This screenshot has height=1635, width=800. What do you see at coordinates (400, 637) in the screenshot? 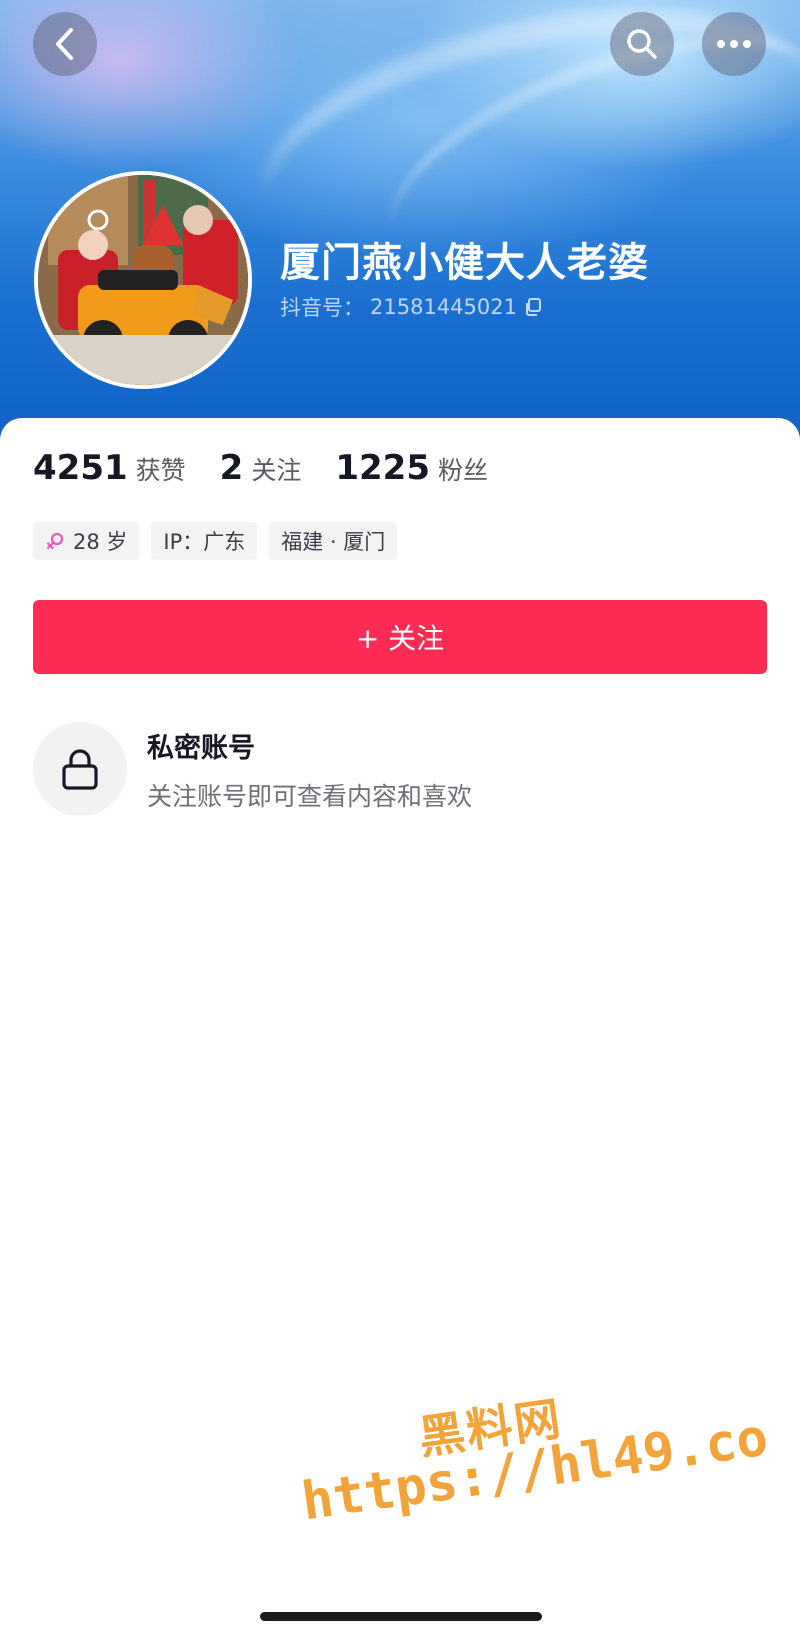
I see `follow-button: + 关注` at bounding box center [400, 637].